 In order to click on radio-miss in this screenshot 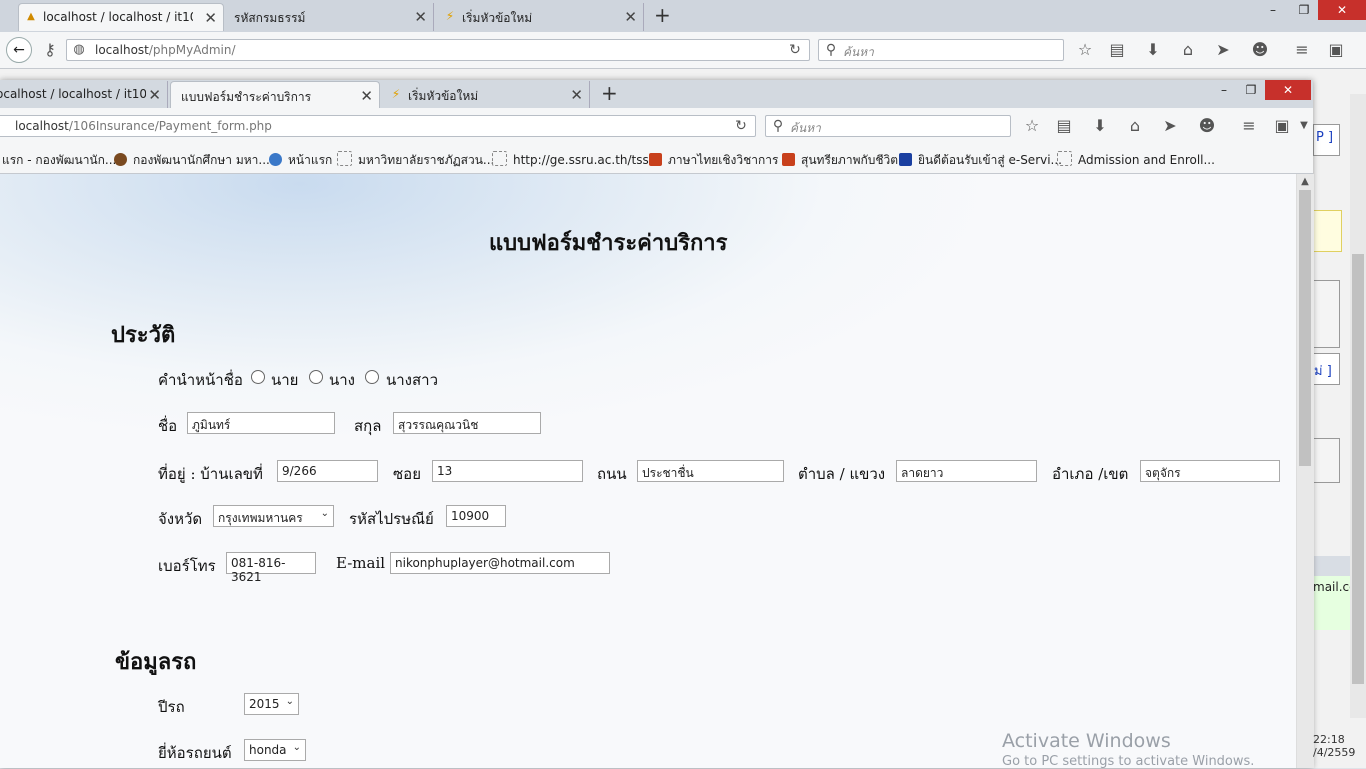, I will do `click(372, 377)`.